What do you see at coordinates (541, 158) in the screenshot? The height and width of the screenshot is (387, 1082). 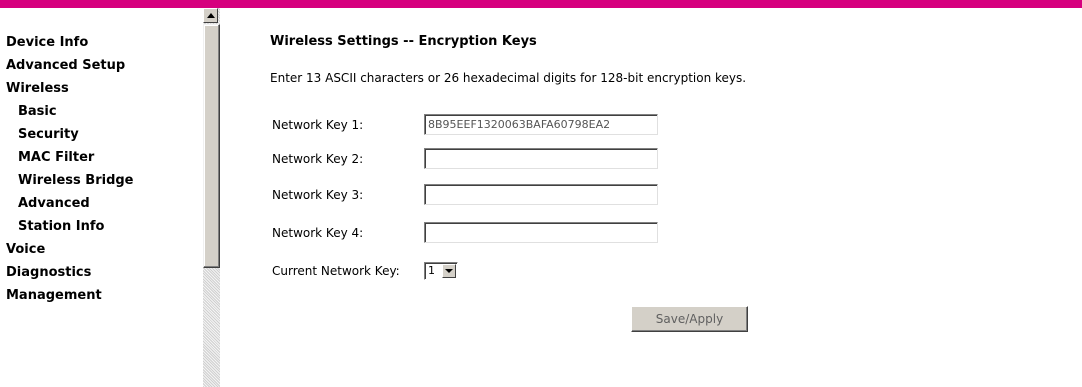 I see `network-key-2-input` at bounding box center [541, 158].